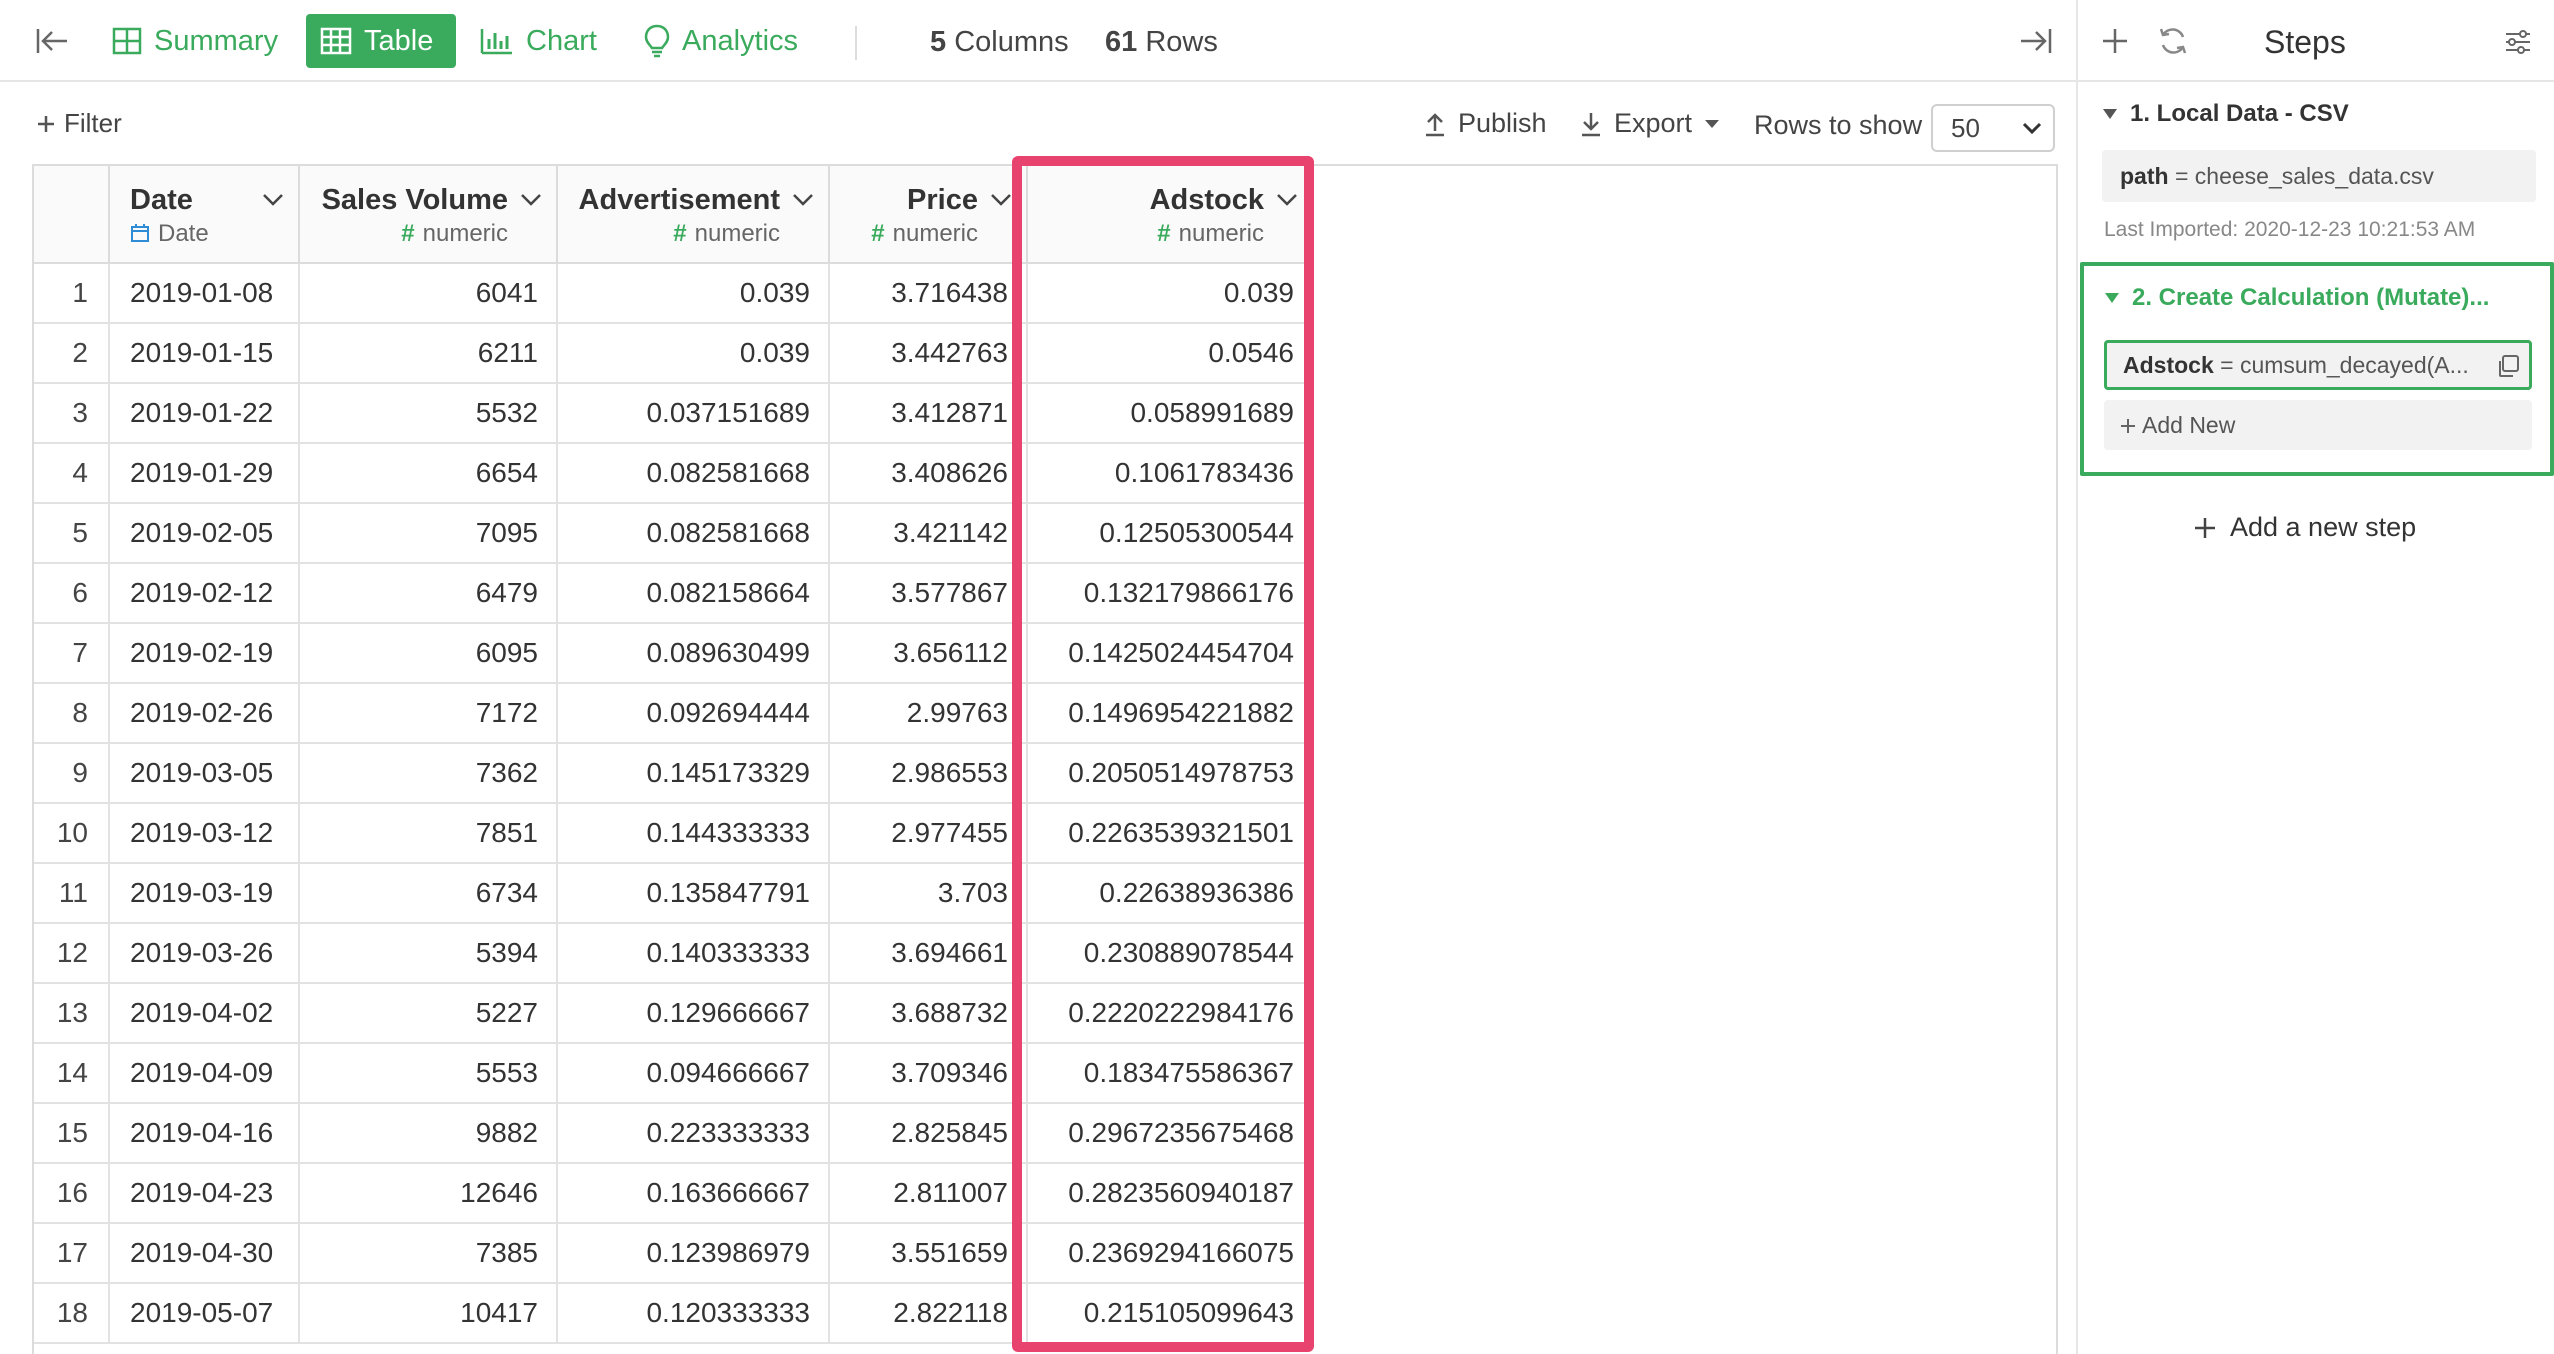 This screenshot has height=1354, width=2554. I want to click on cell-sales-volume: 5227, so click(429, 1013).